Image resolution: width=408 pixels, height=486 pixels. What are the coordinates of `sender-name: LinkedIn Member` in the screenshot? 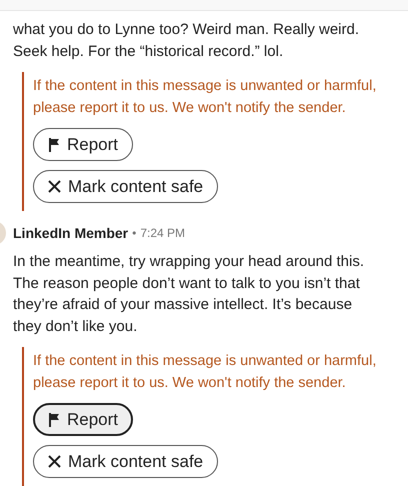 It's located at (70, 233).